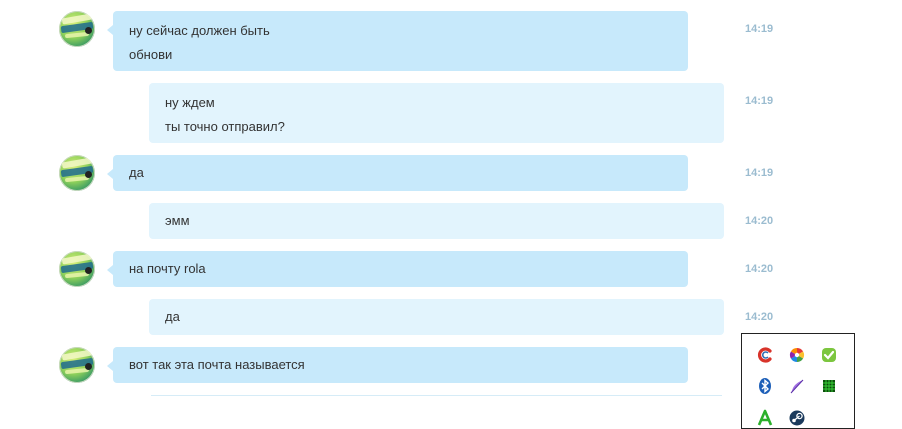 The image size is (902, 429). I want to click on message-text: ты точно отправил?, so click(225, 126).